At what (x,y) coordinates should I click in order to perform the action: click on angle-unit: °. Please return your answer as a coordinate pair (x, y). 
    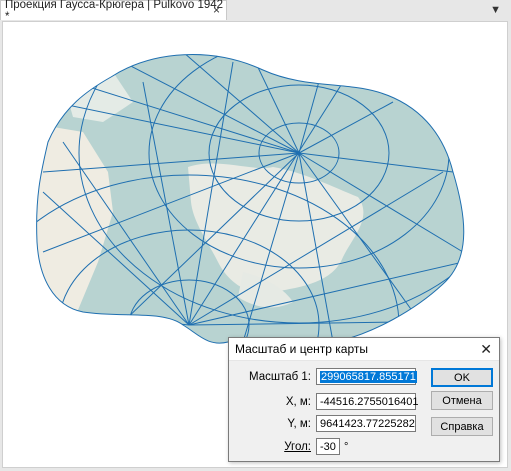
    Looking at the image, I should click on (346, 446).